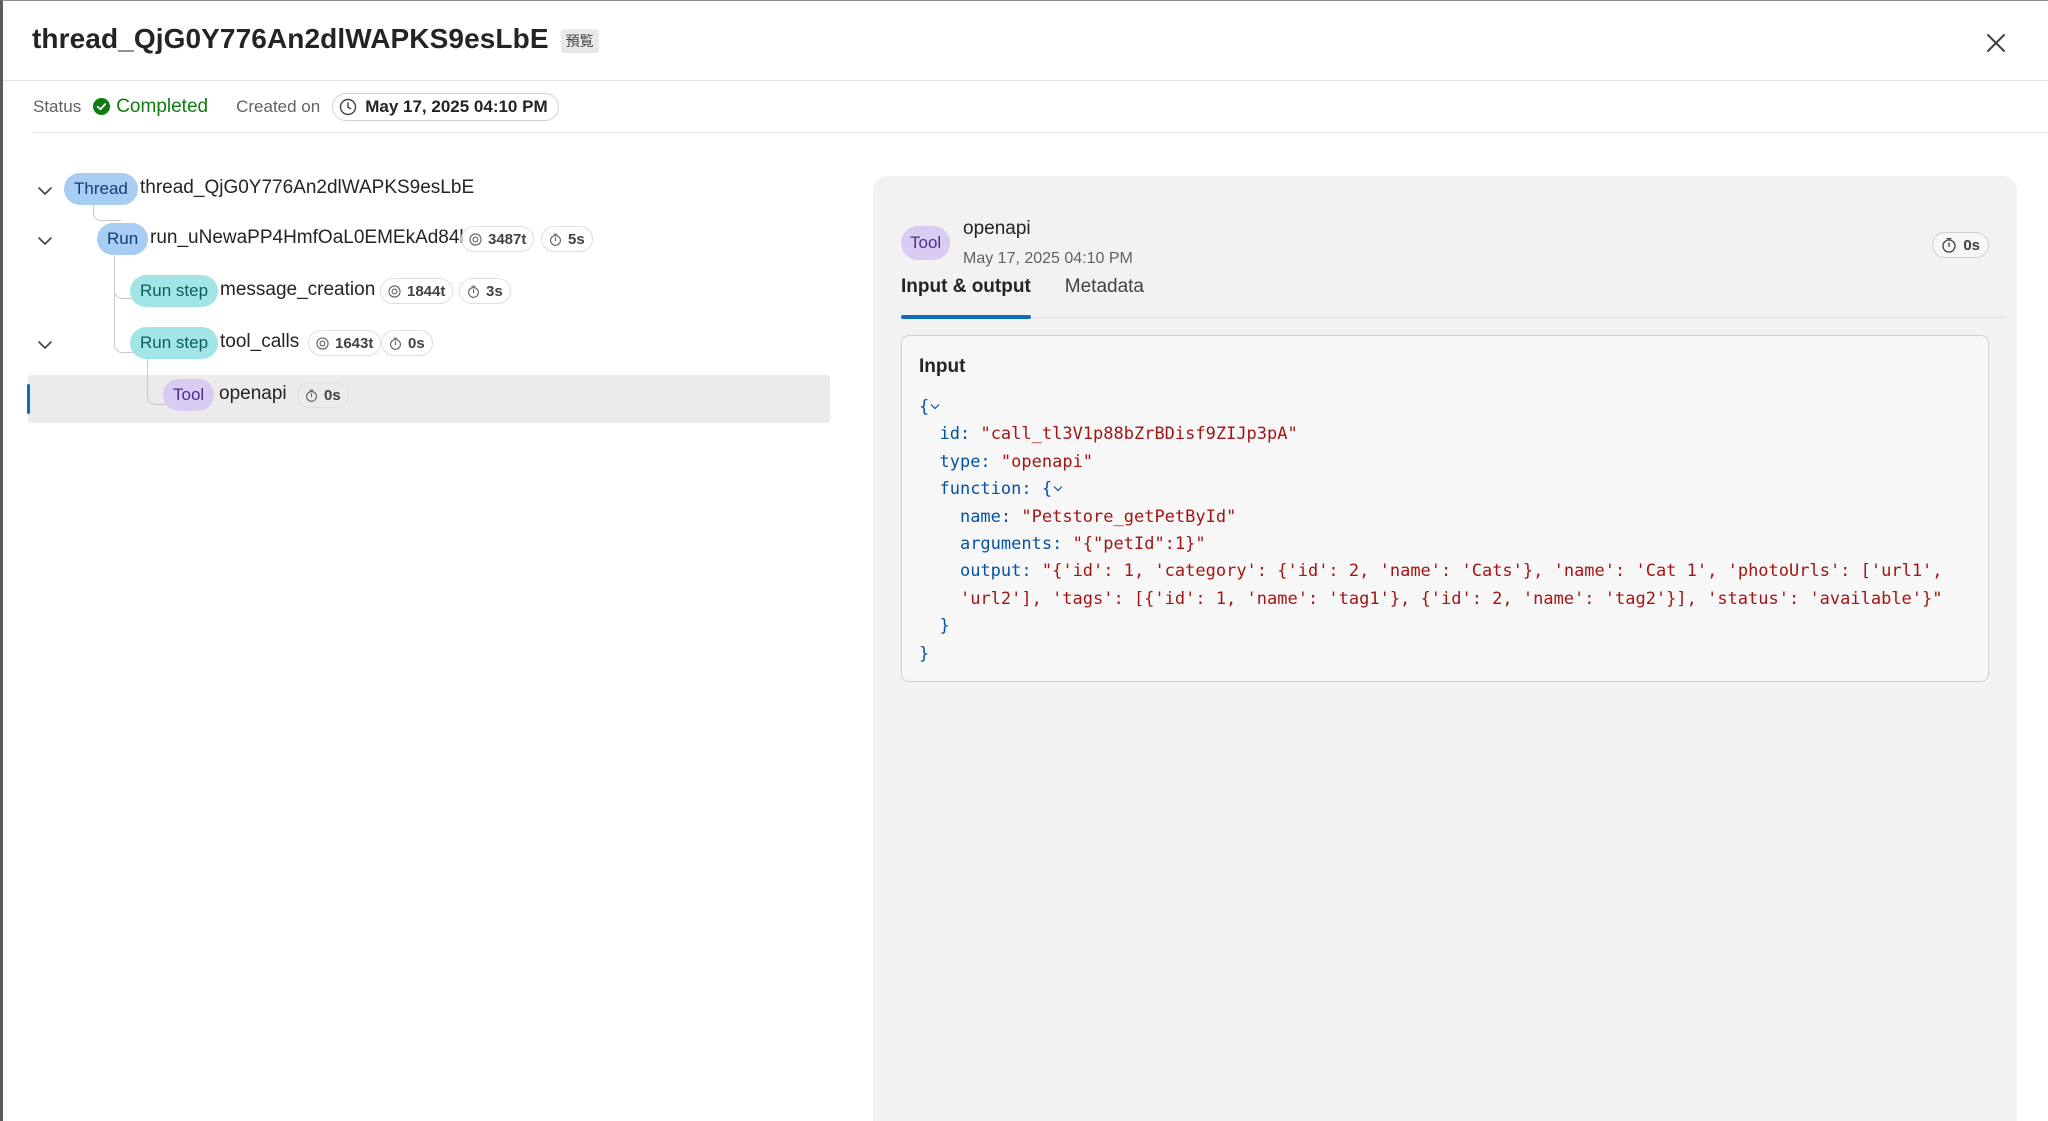 The width and height of the screenshot is (2048, 1121). Describe the element at coordinates (966, 297) in the screenshot. I see `tab-input-output: Input & output` at that location.